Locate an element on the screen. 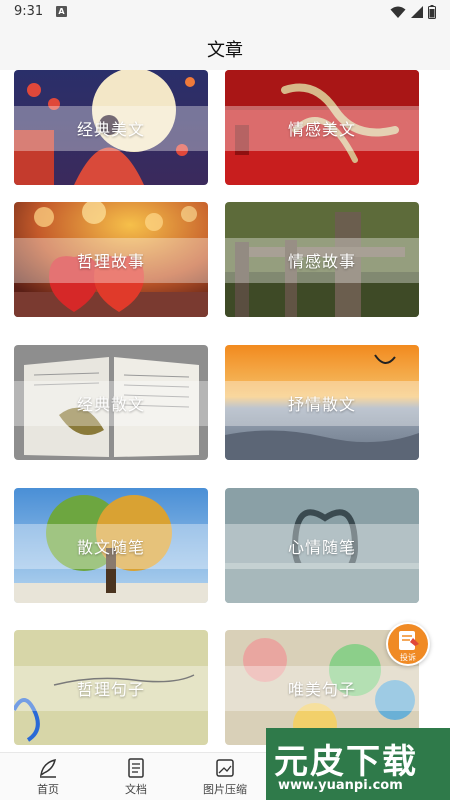  watermark-logo: 元皮下载 www.yuanpi.com is located at coordinates (358, 764).